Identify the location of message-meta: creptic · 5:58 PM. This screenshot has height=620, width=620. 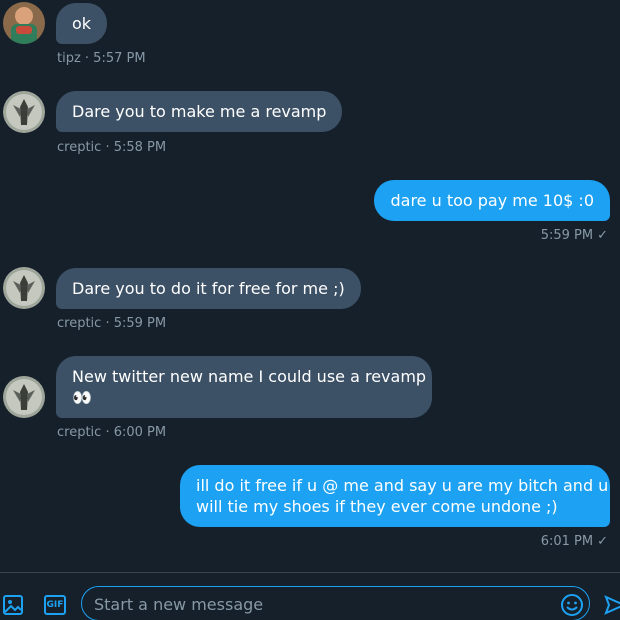
(112, 147).